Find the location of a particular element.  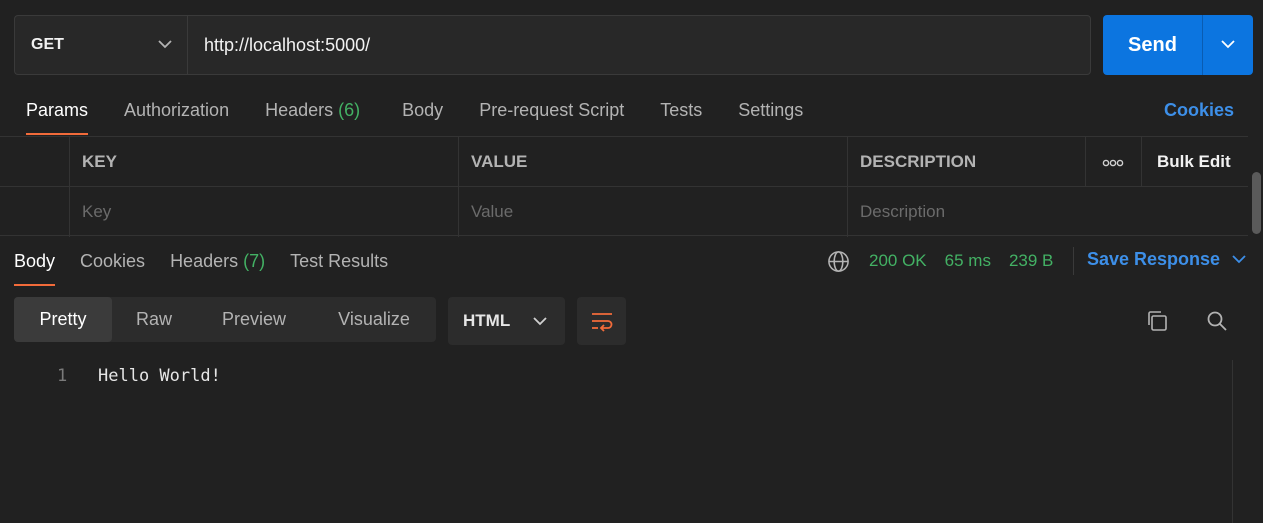

response-meta: 200 OK 65 ms 239 B is located at coordinates (940, 261).